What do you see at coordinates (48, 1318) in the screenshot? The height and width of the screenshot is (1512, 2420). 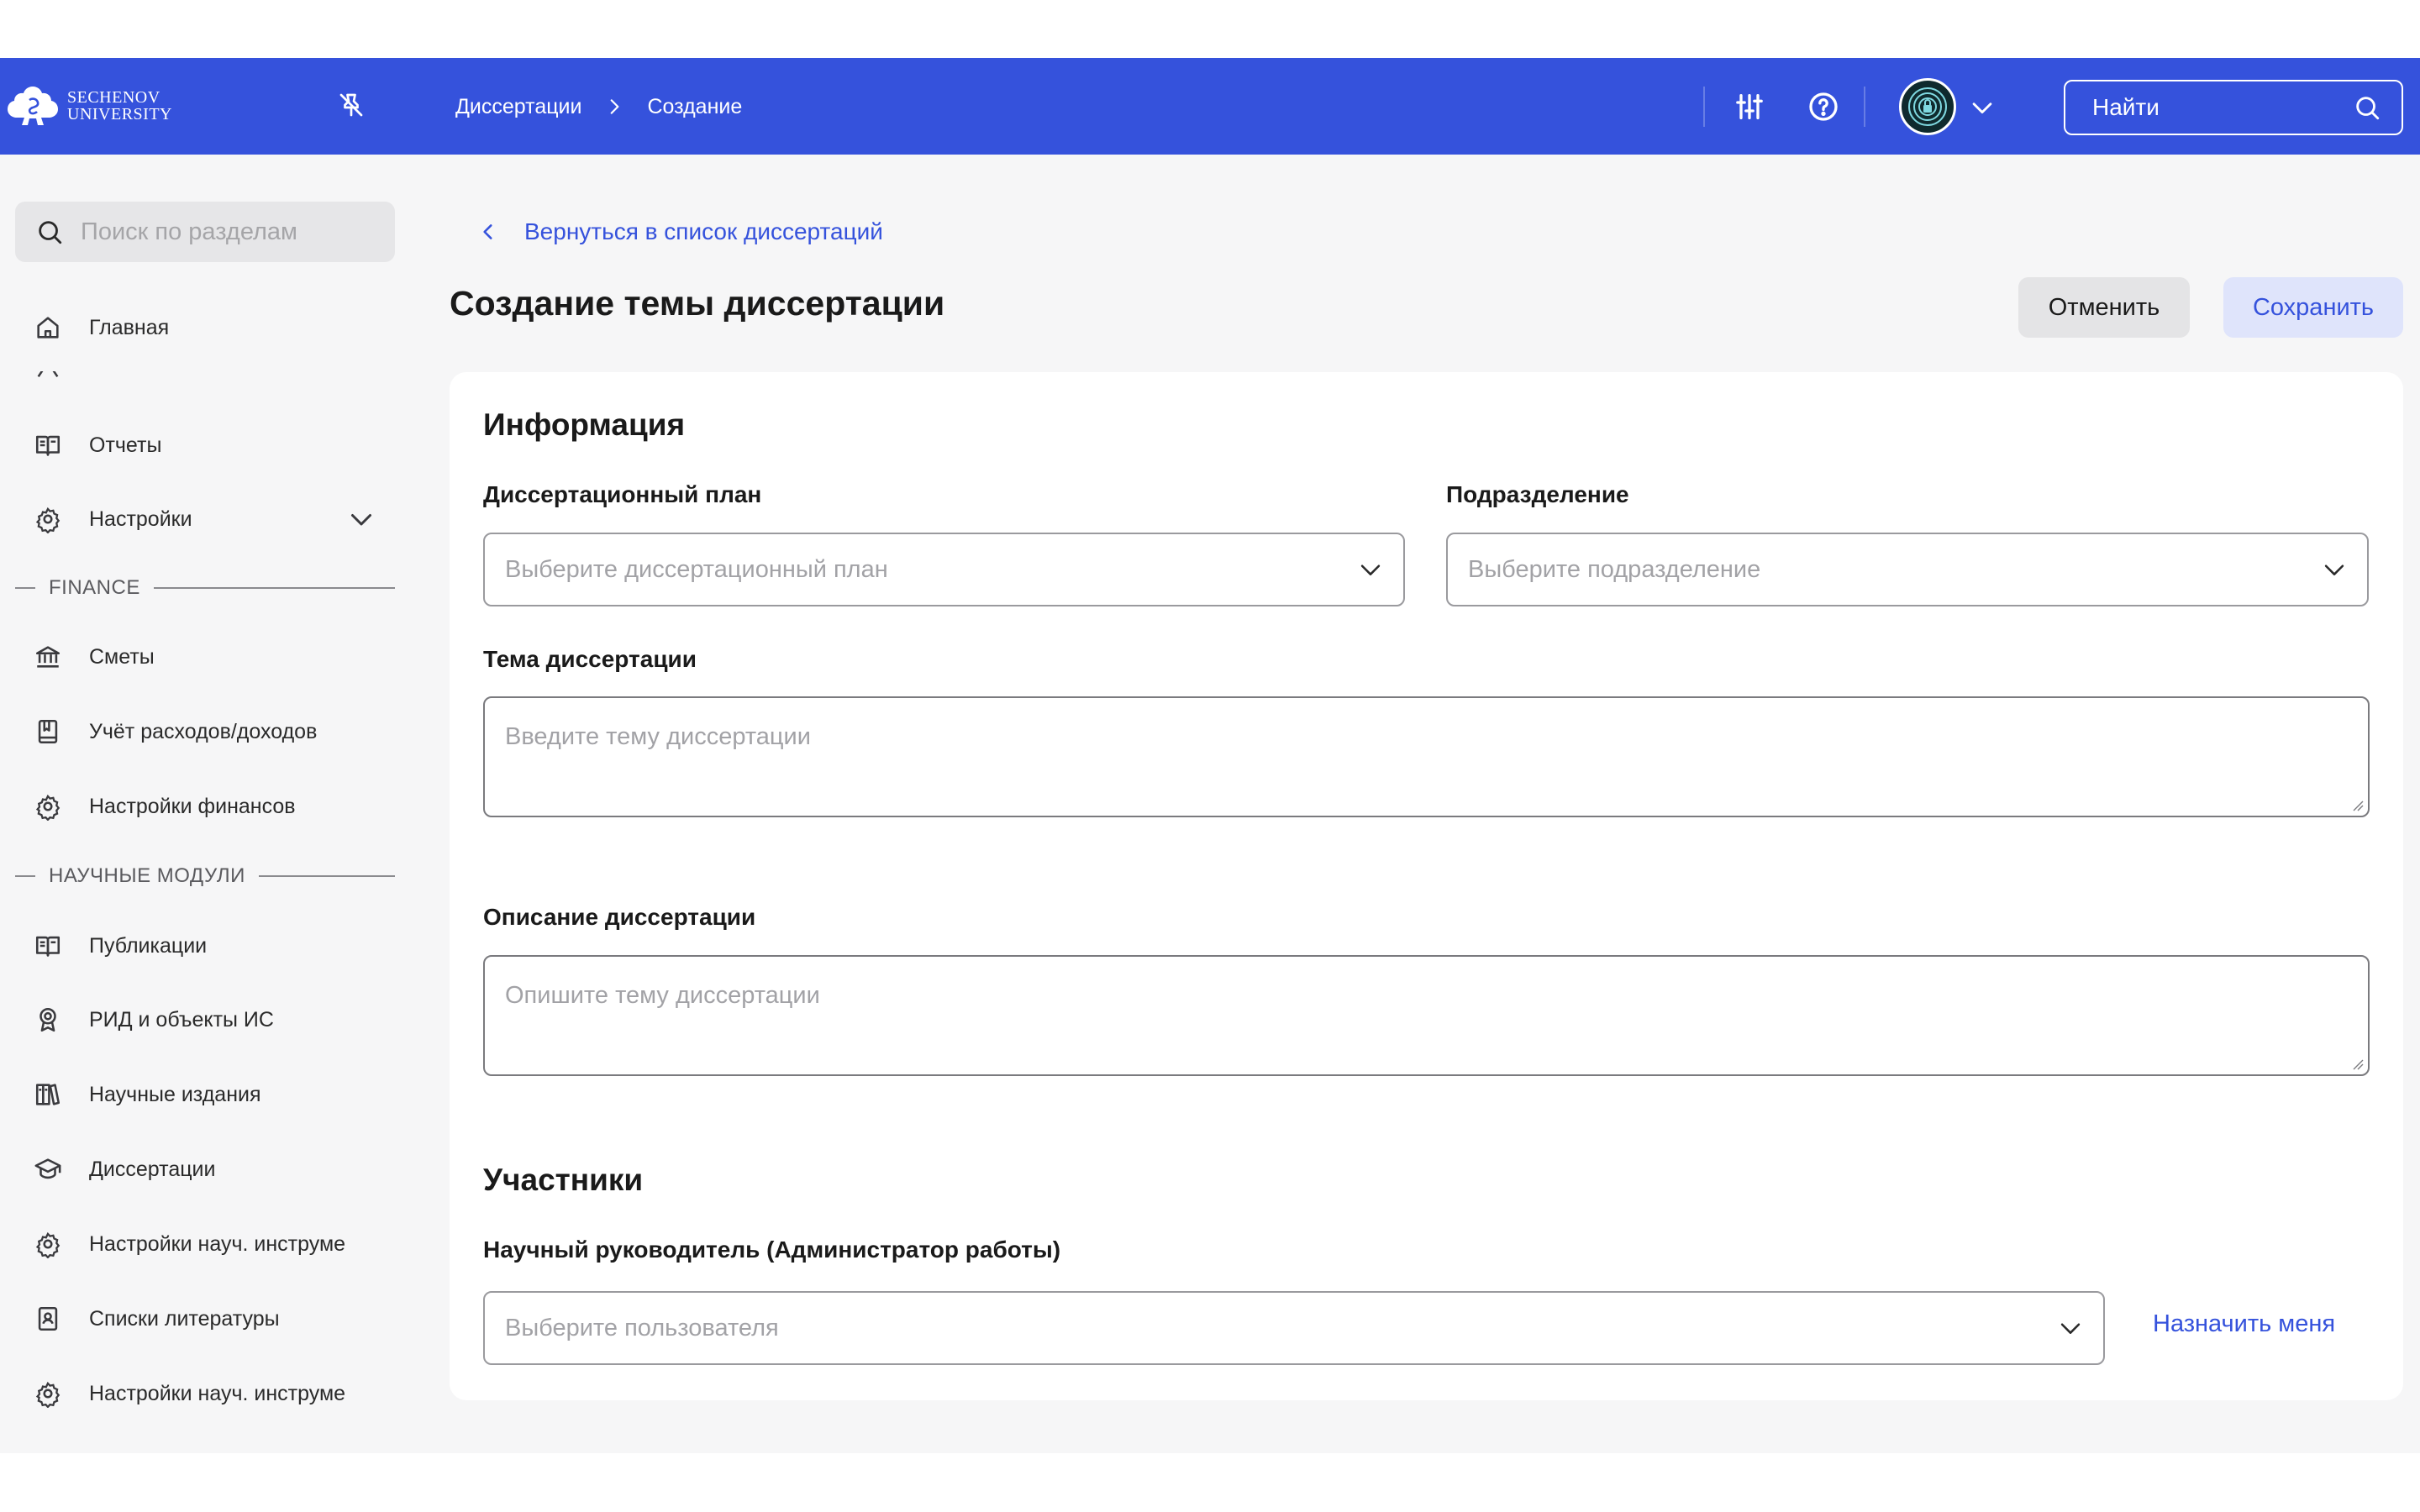 I see `contacts-book-icon` at bounding box center [48, 1318].